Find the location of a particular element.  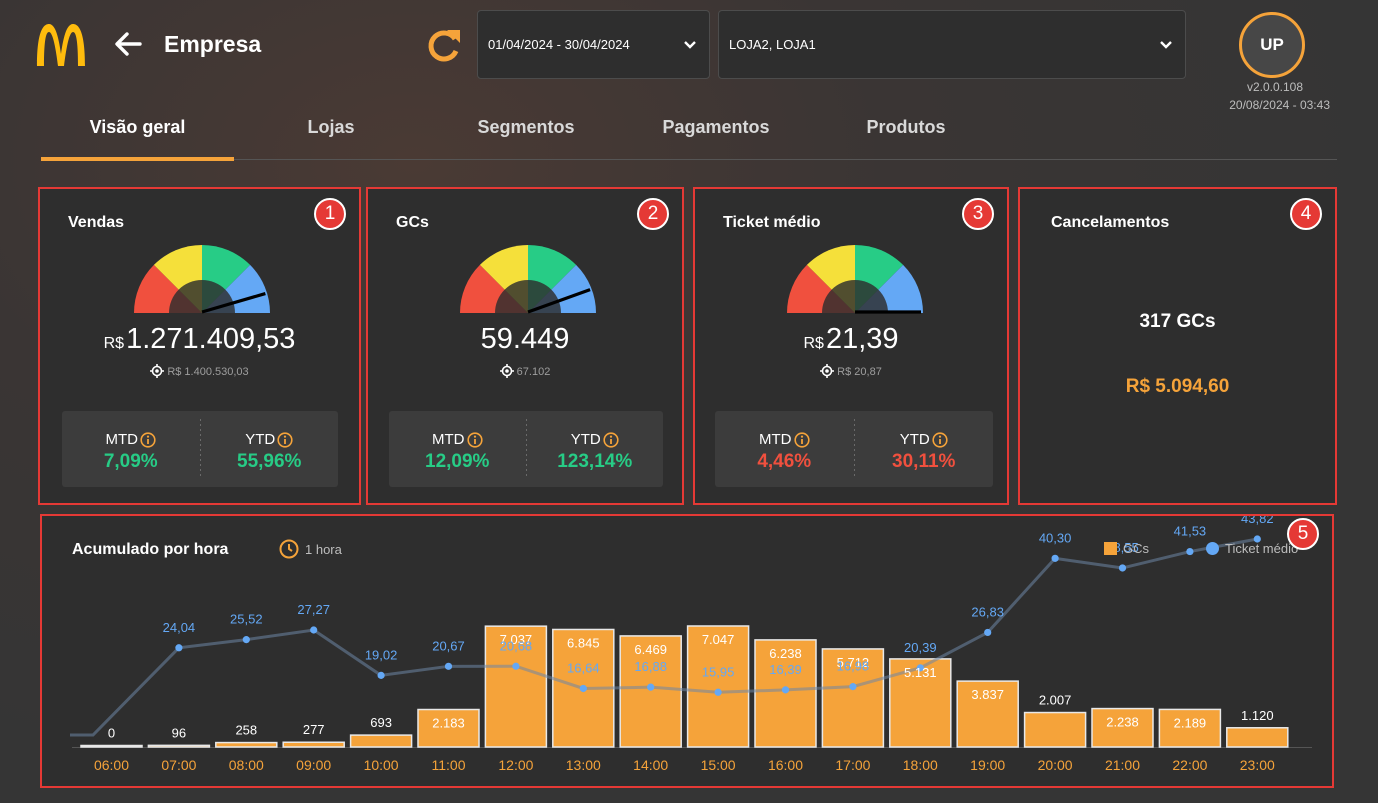

target-value: R$ 1.400.530,03 is located at coordinates (208, 372).